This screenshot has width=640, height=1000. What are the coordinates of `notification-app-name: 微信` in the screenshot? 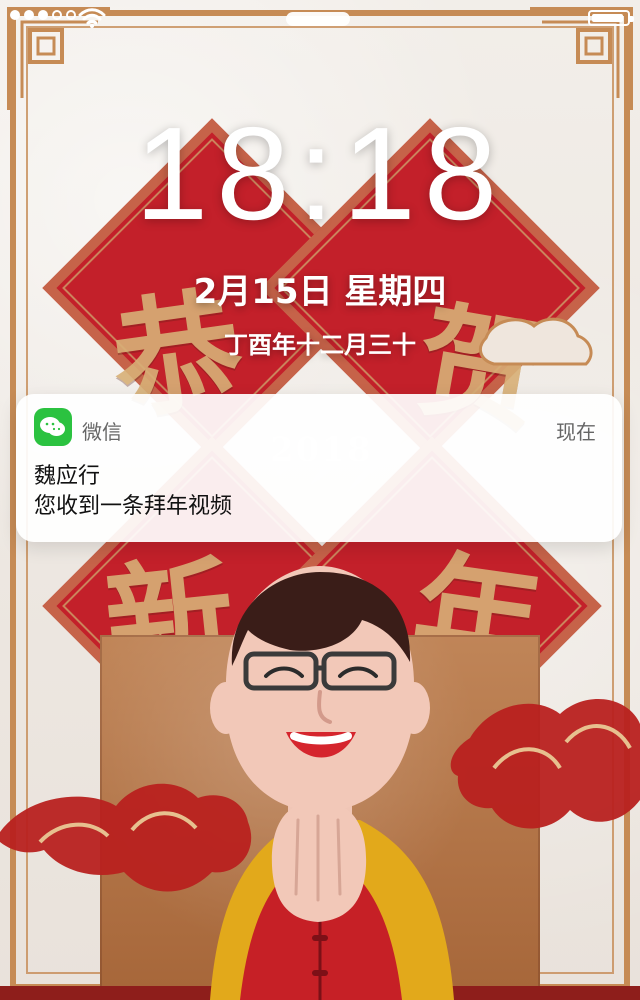 It's located at (102, 432).